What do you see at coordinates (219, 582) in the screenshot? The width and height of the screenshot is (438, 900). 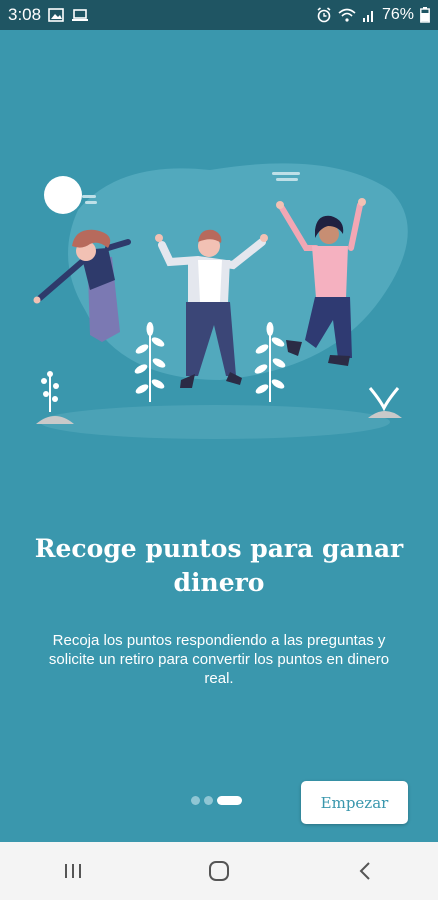 I see `title-line-2: dinero` at bounding box center [219, 582].